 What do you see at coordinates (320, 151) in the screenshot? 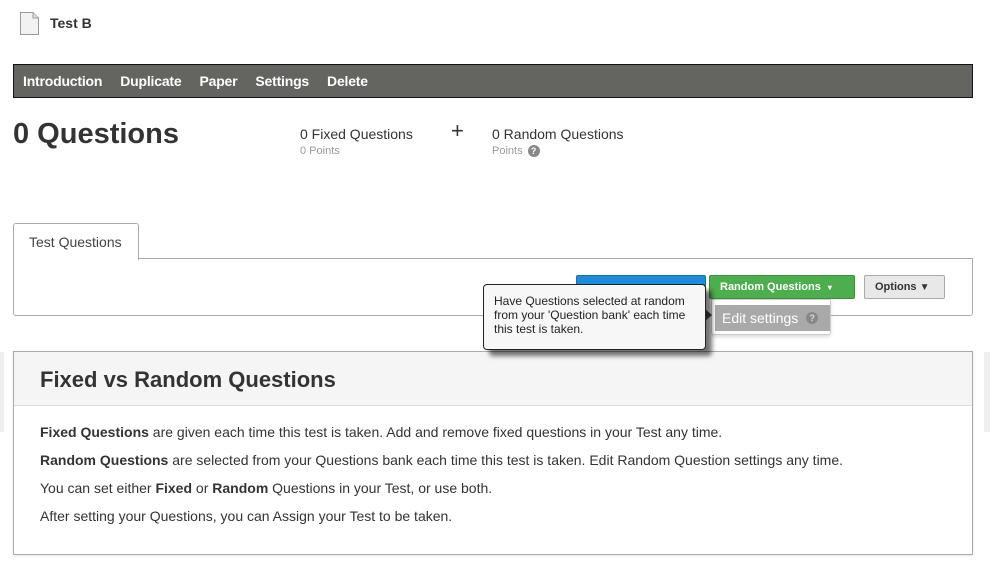
I see `fixed-points: 0 Points` at bounding box center [320, 151].